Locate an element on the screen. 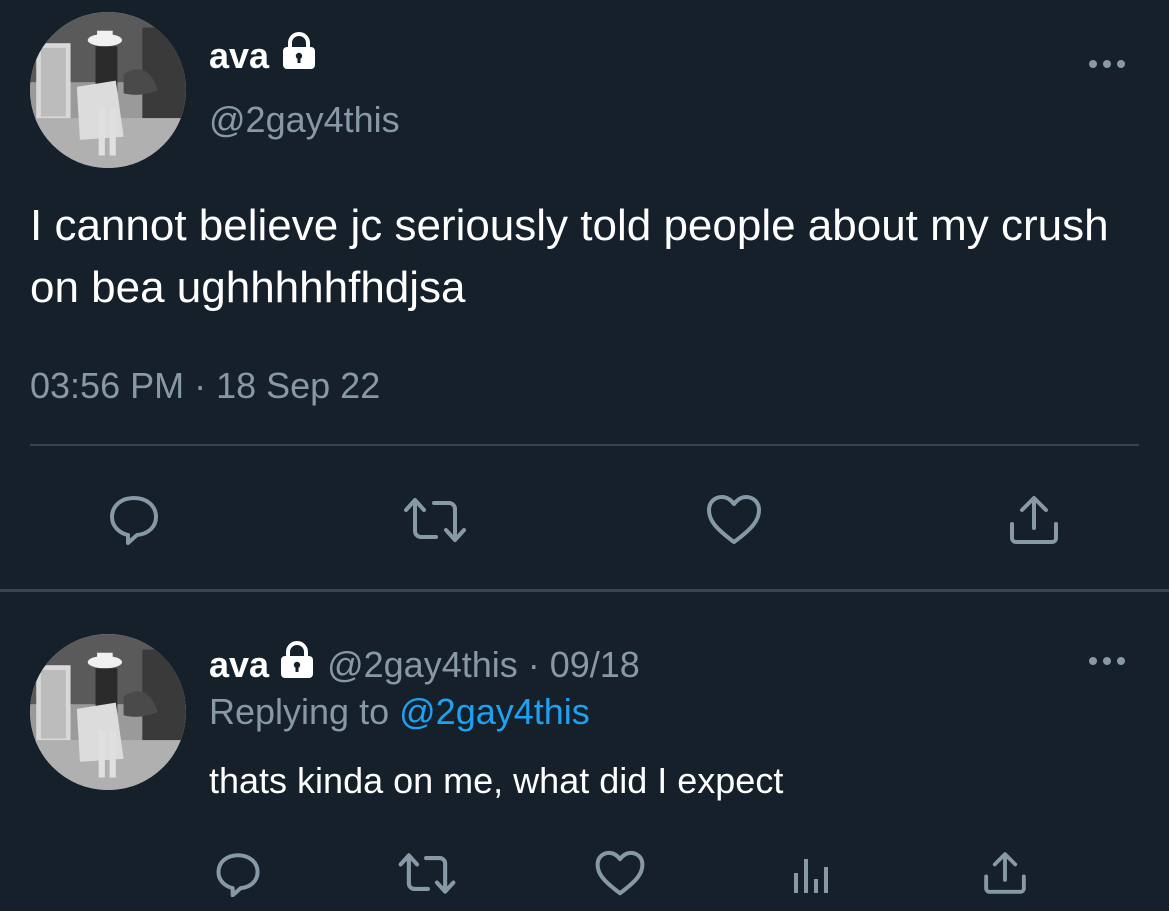 This screenshot has width=1169, height=911. reply-more-options-button is located at coordinates (1107, 661).